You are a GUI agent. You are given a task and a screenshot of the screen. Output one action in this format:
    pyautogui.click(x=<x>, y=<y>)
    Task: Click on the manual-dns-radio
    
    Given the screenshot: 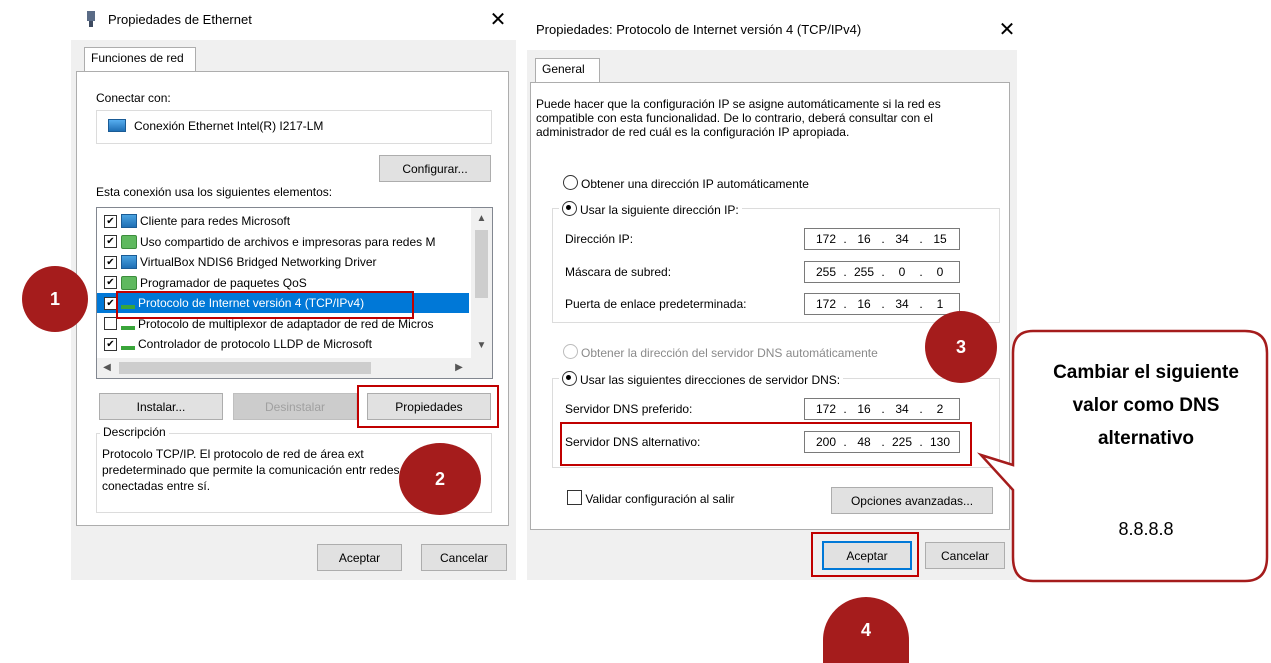 What is the action you would take?
    pyautogui.click(x=569, y=378)
    